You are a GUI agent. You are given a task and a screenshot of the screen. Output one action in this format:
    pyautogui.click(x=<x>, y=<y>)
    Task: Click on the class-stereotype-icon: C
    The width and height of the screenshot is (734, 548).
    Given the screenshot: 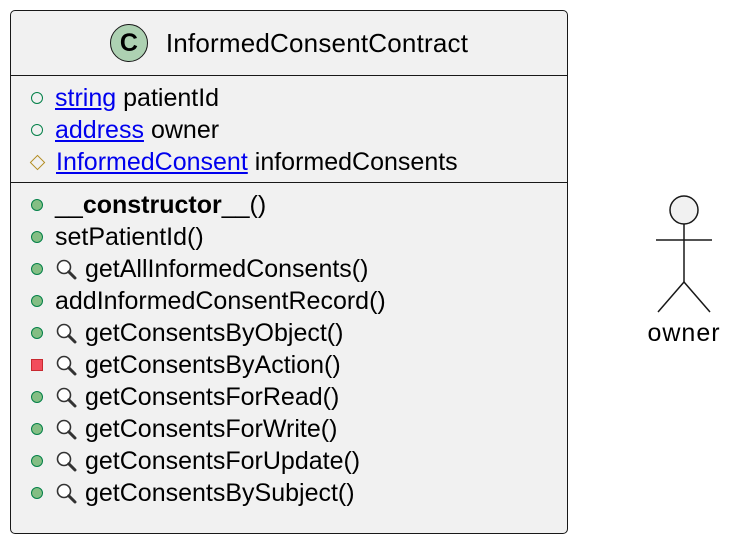 What is the action you would take?
    pyautogui.click(x=128, y=43)
    